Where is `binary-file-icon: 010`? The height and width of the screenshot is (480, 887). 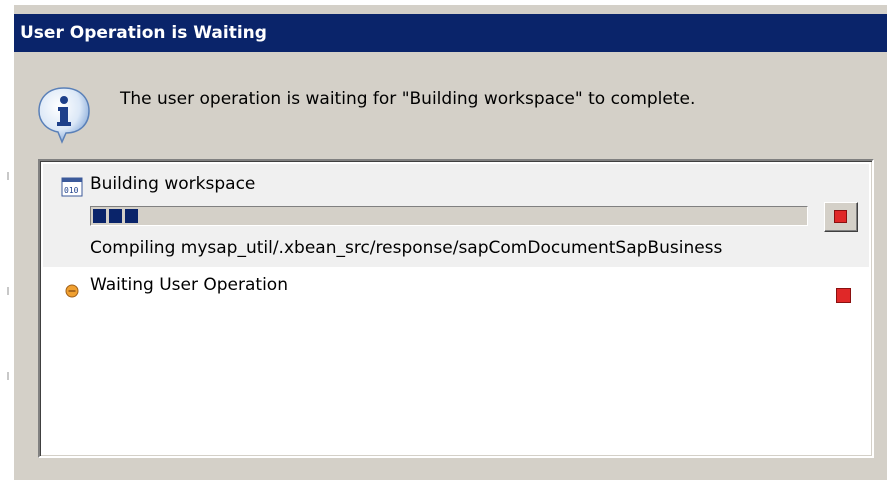 binary-file-icon: 010 is located at coordinates (72, 187).